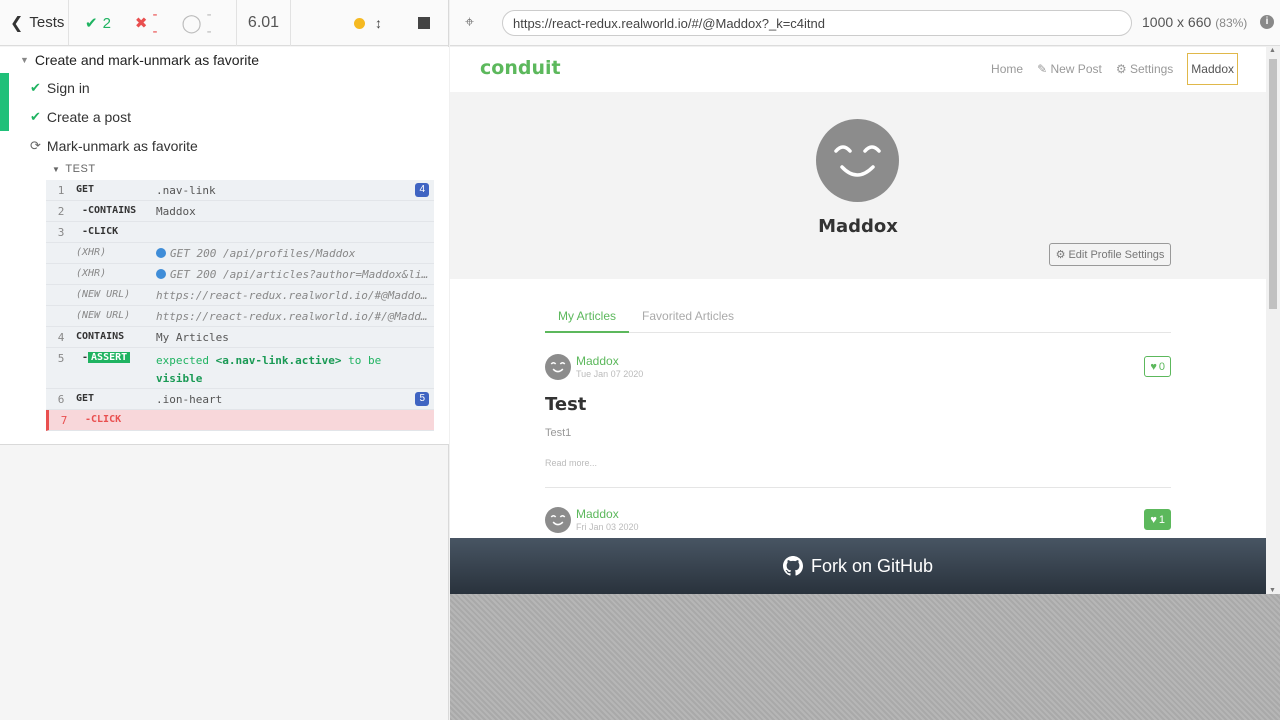 This screenshot has height=720, width=1280. I want to click on command-row-failed: 7 -CLICK, so click(240, 420).